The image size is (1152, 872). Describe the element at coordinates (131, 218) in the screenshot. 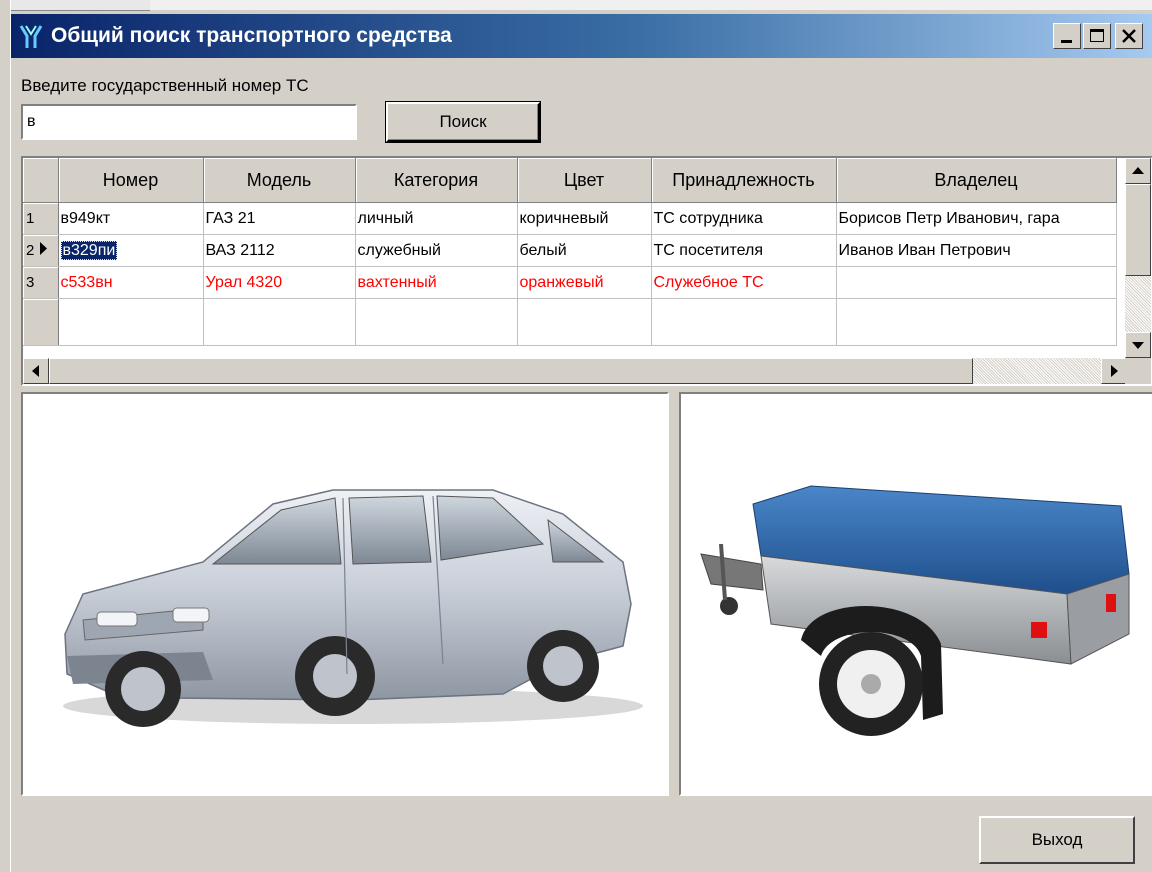

I see `cell-number: в949кт` at that location.